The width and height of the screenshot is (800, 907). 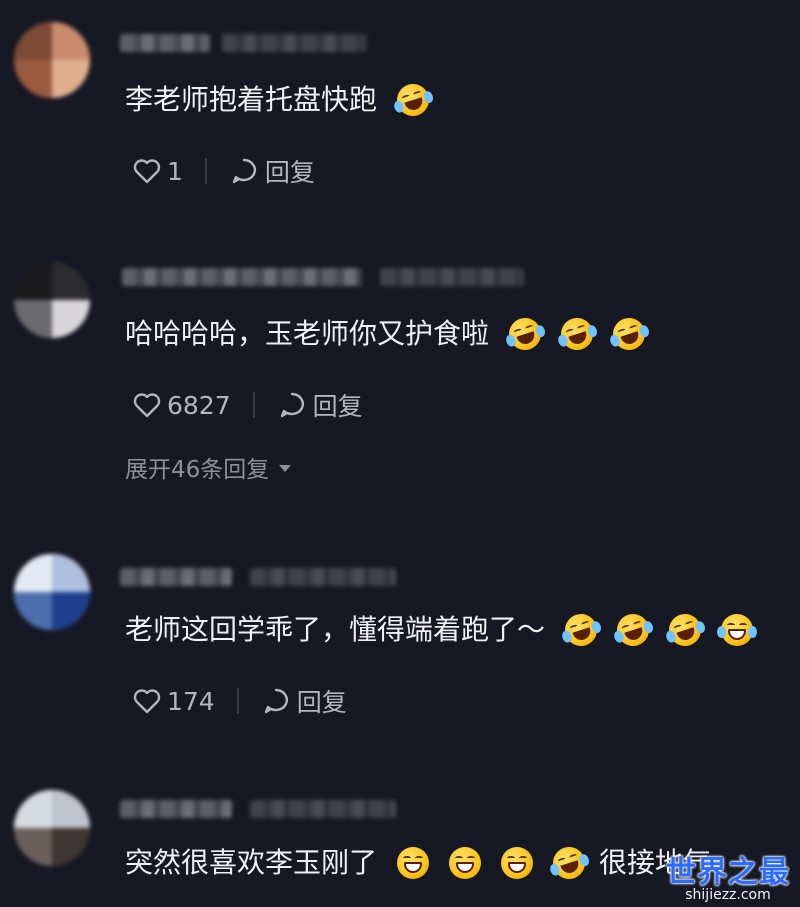 What do you see at coordinates (208, 467) in the screenshot?
I see `expand-replies-button: 展开46条回复` at bounding box center [208, 467].